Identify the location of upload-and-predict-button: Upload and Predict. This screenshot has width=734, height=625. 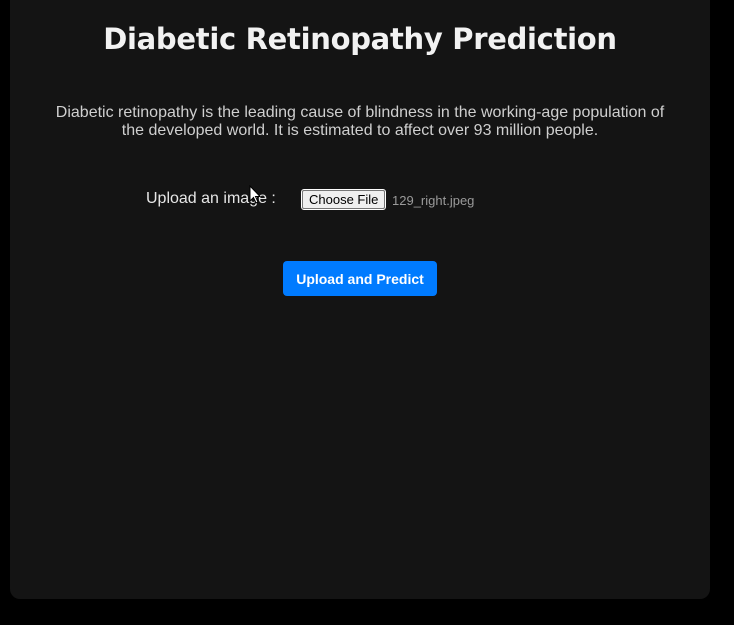
(360, 278).